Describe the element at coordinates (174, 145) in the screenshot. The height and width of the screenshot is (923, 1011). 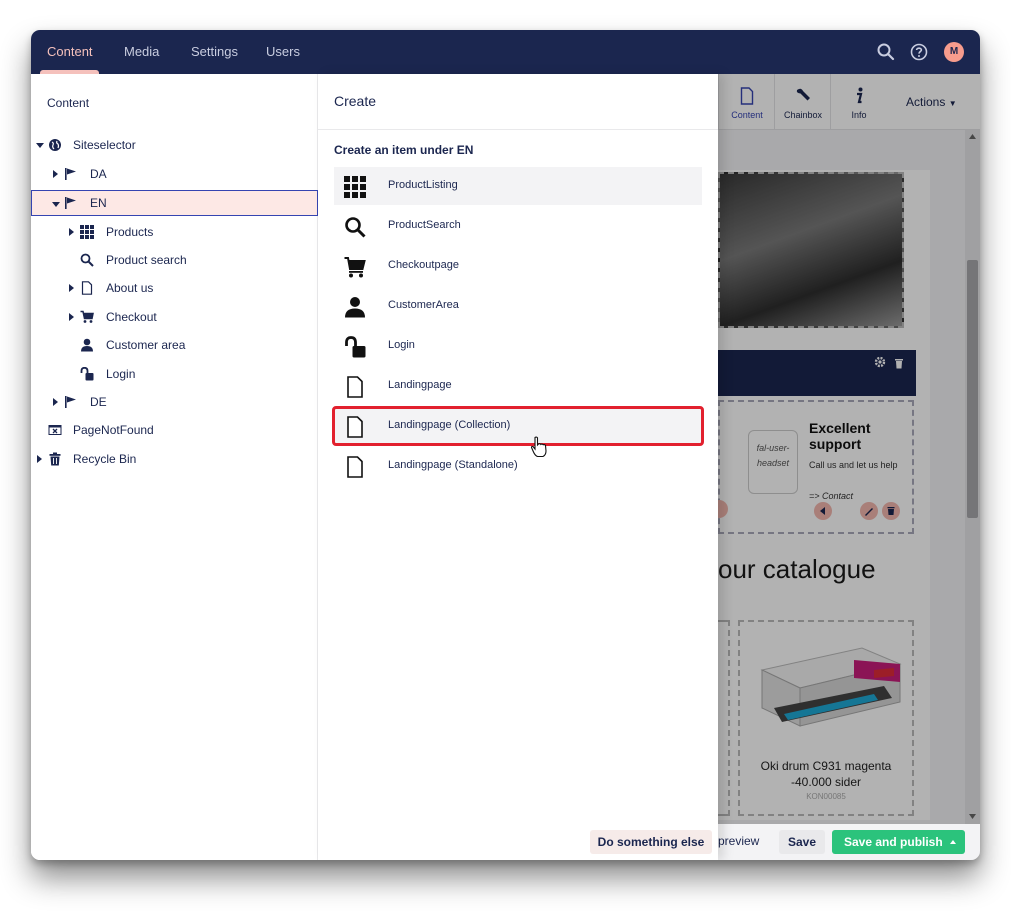
I see `tree-item-siteselector: Siteselector` at that location.